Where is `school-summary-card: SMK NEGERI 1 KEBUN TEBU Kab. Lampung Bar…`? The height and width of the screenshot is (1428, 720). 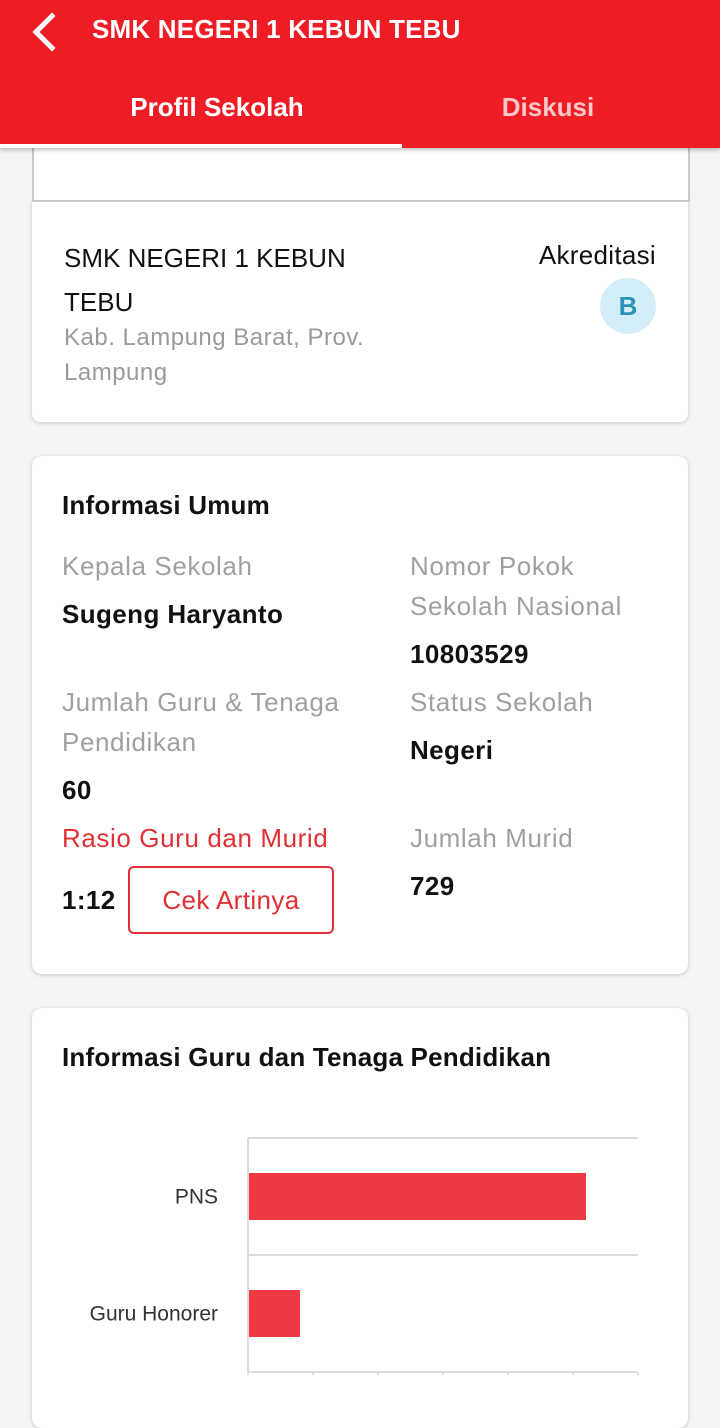
school-summary-card: SMK NEGERI 1 KEBUN TEBU Kab. Lampung Bar… is located at coordinates (360, 311).